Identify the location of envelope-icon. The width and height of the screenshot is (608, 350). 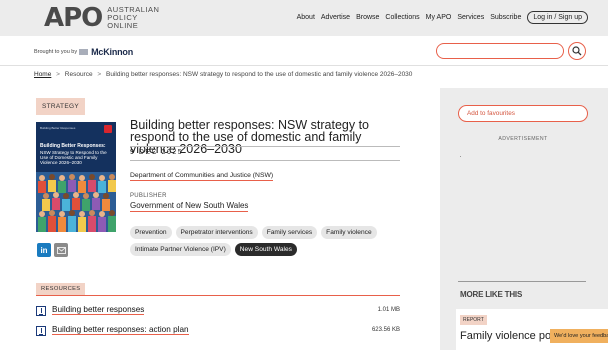
(61, 250).